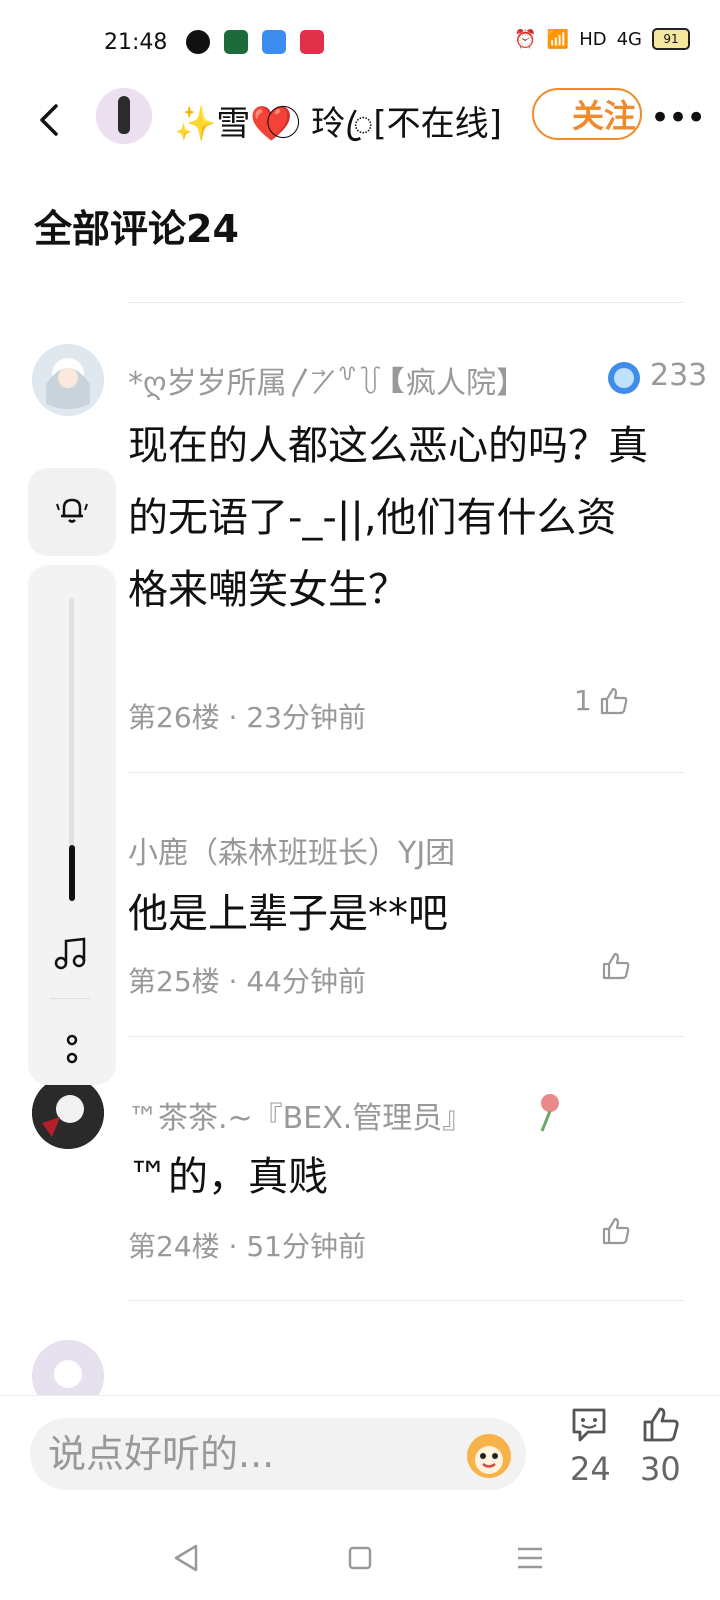  What do you see at coordinates (291, 850) in the screenshot?
I see `commenter-name: 小鹿（森林班班长）YJ团` at bounding box center [291, 850].